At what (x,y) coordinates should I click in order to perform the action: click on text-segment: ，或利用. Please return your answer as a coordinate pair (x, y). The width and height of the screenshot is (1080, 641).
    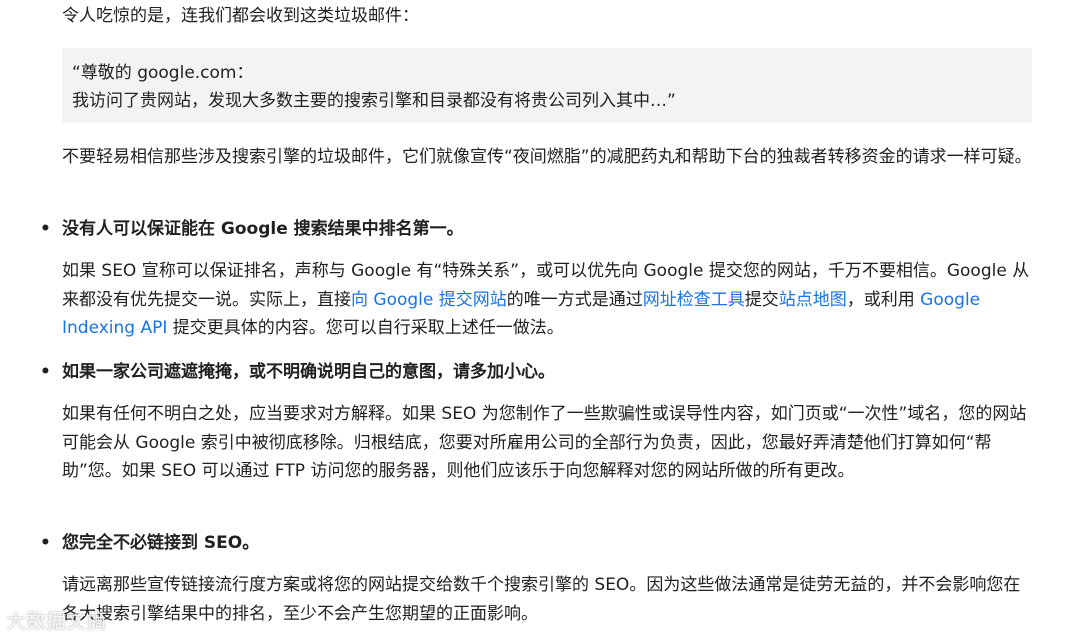
    Looking at the image, I should click on (883, 299).